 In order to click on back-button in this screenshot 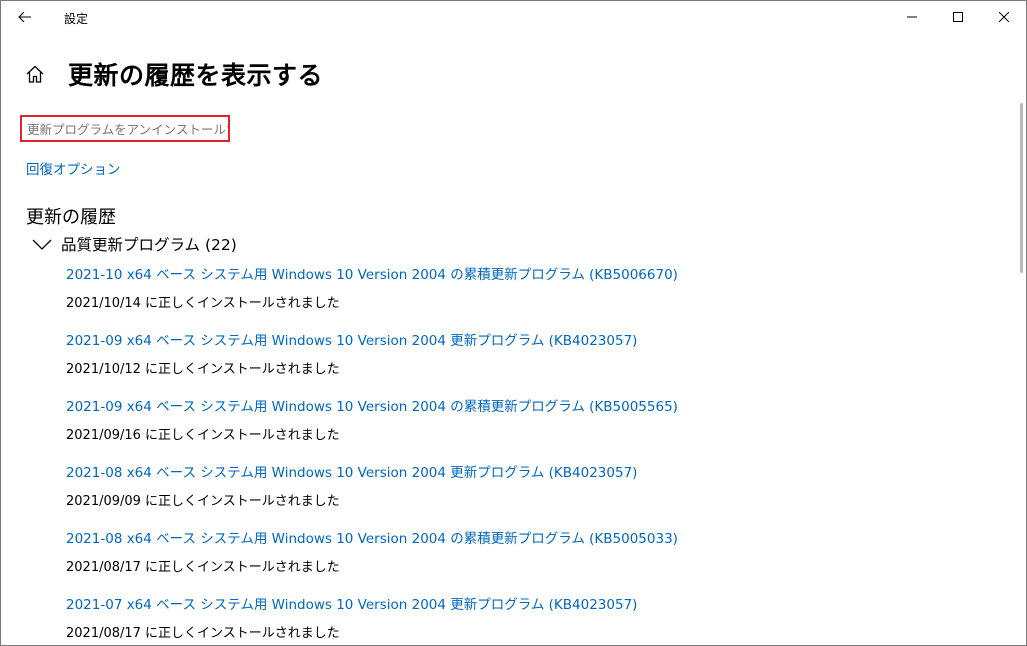, I will do `click(25, 17)`.